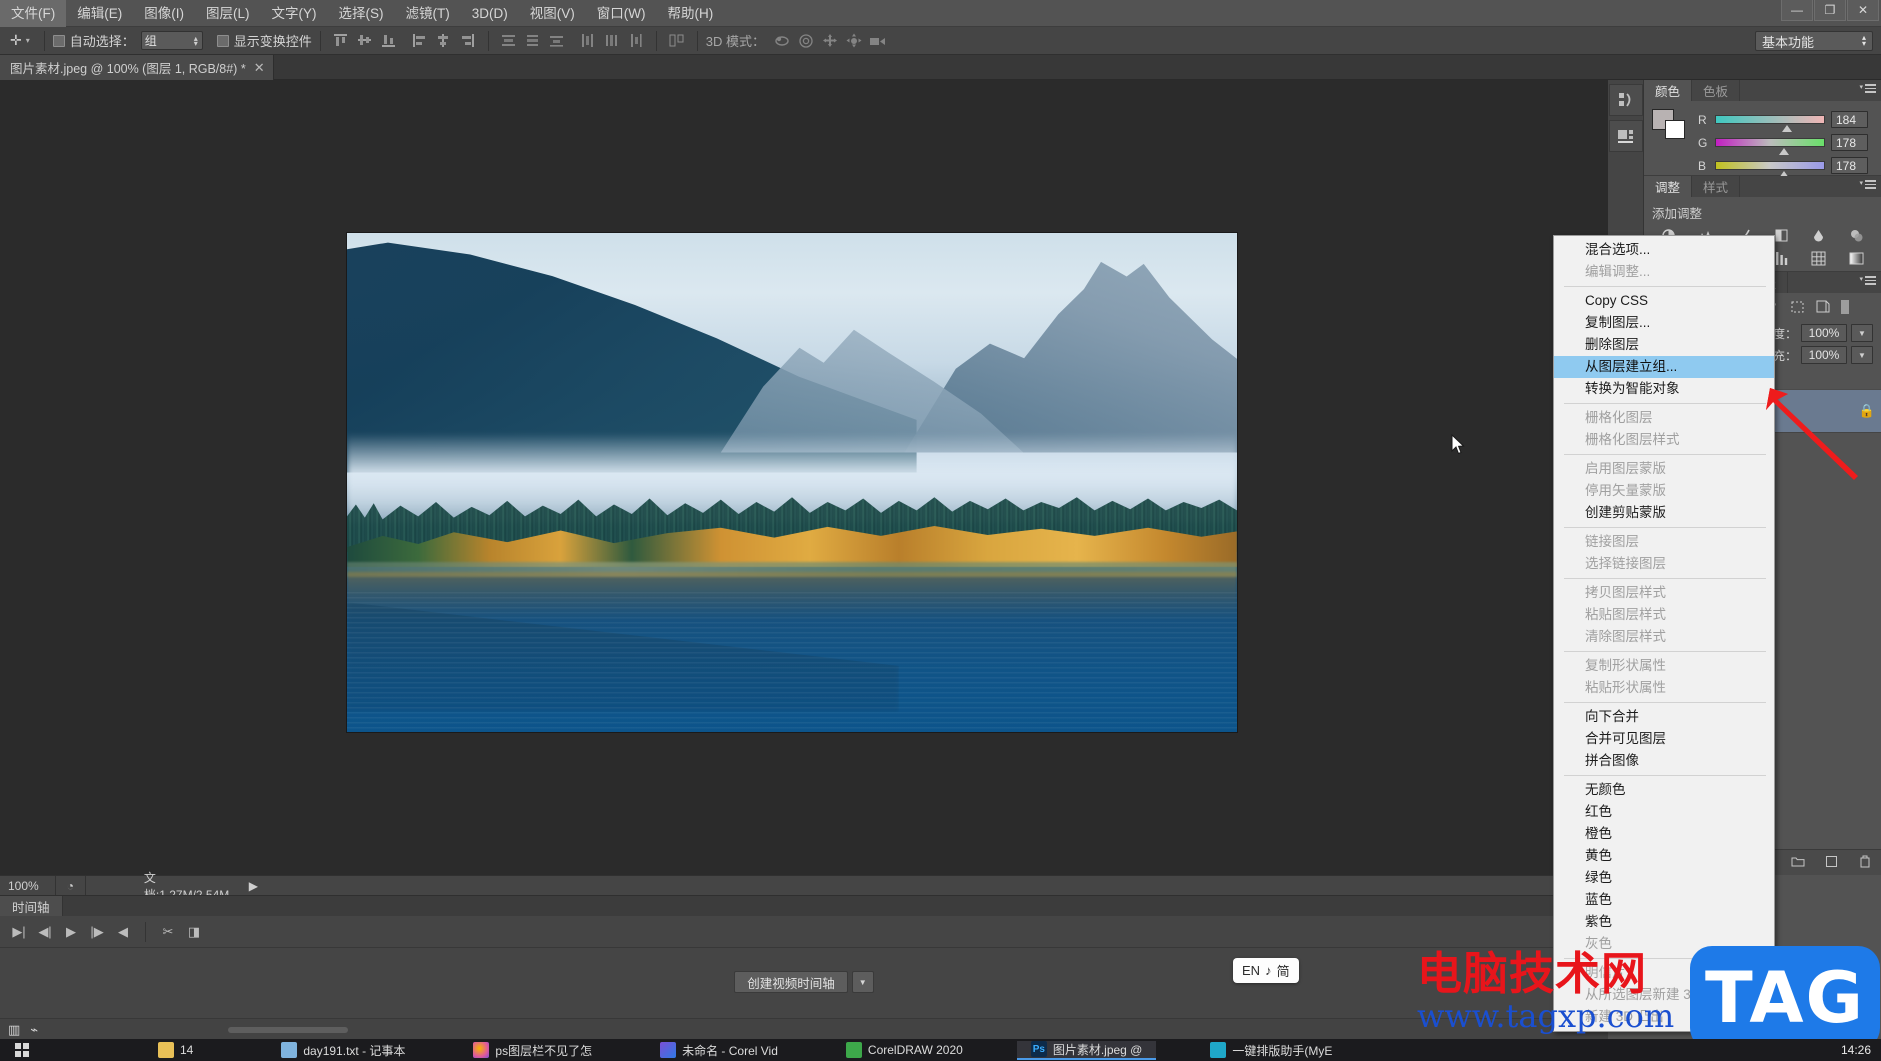  I want to click on timeline-type-dropdown: ▼, so click(862, 982).